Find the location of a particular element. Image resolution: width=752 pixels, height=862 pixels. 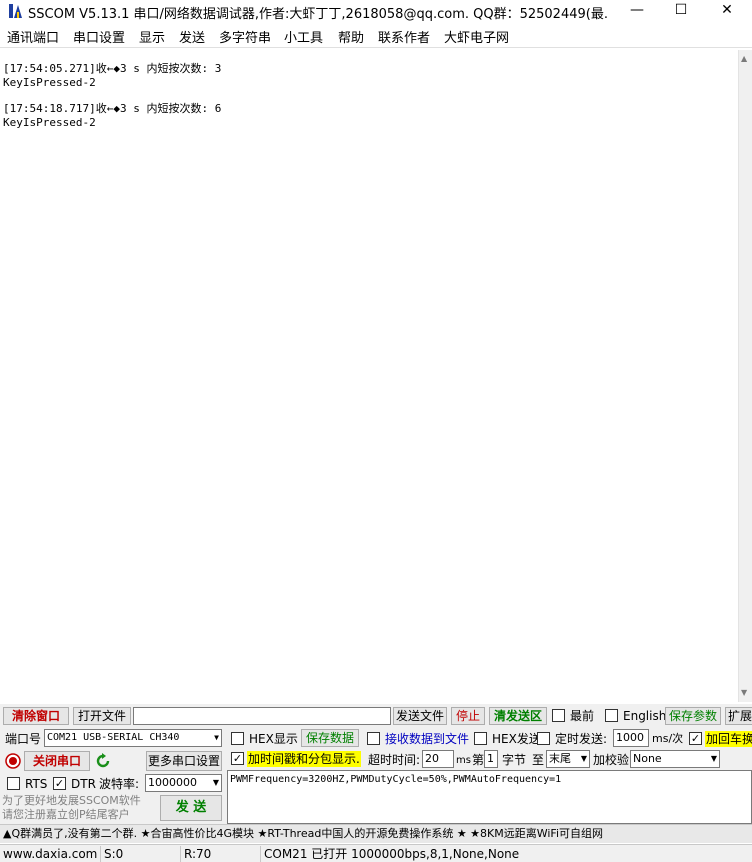

recv-to-file-checkbox is located at coordinates (373, 738).